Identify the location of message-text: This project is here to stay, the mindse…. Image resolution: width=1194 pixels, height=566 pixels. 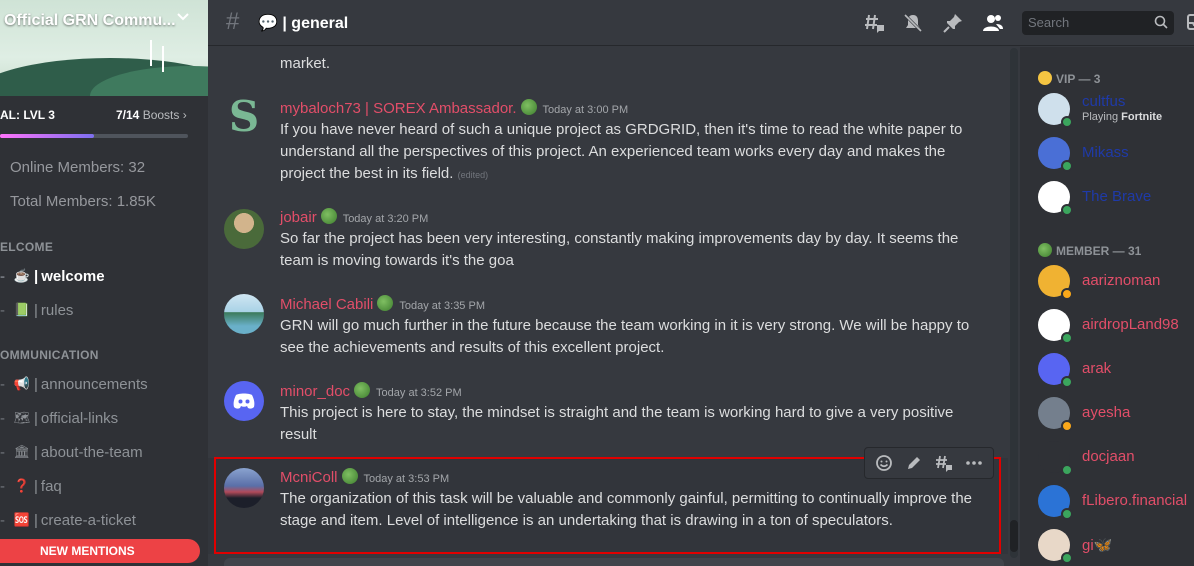
(617, 423).